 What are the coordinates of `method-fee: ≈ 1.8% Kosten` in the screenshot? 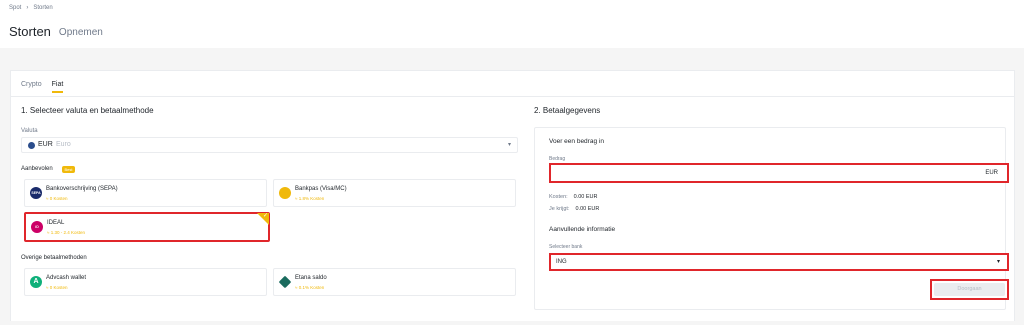 It's located at (310, 198).